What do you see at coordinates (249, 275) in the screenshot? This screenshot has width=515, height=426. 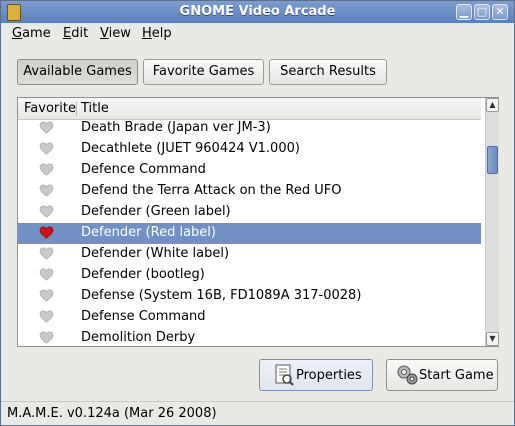 I see `table-row: Defender (bootleg)` at bounding box center [249, 275].